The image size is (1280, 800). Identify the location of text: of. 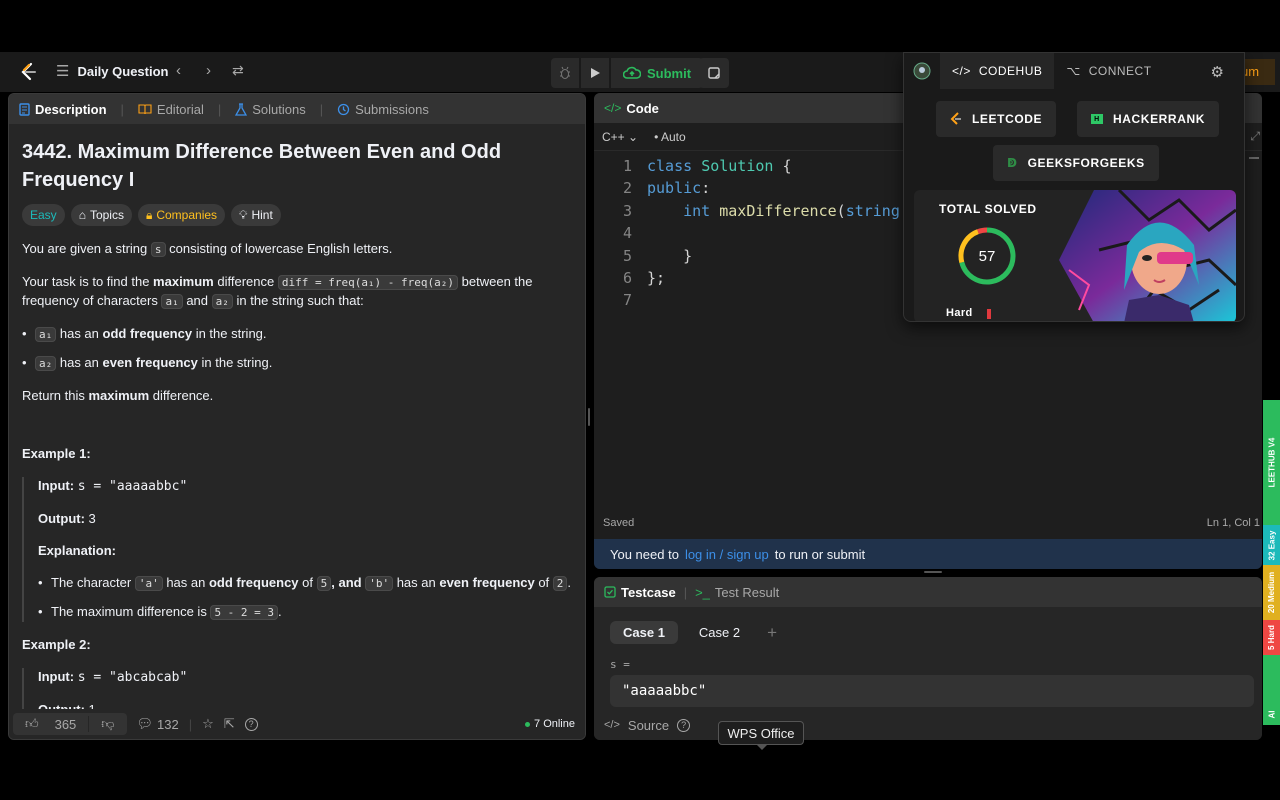
(307, 582).